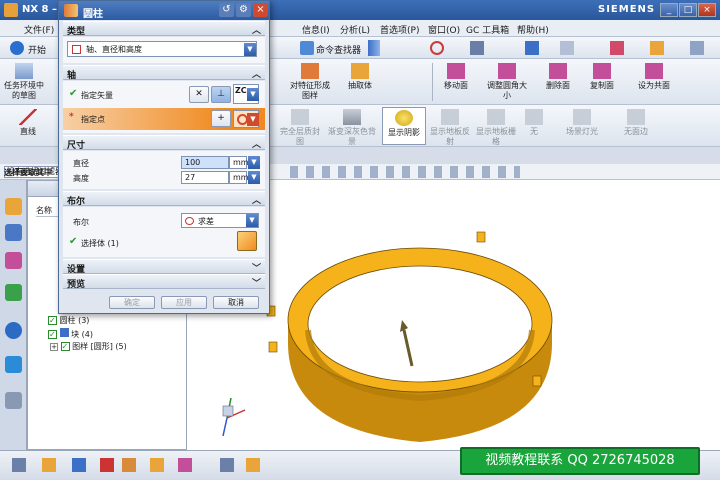  Describe the element at coordinates (24, 90) in the screenshot. I see `sketch-in-task-label: 任务环境中的草图` at that location.